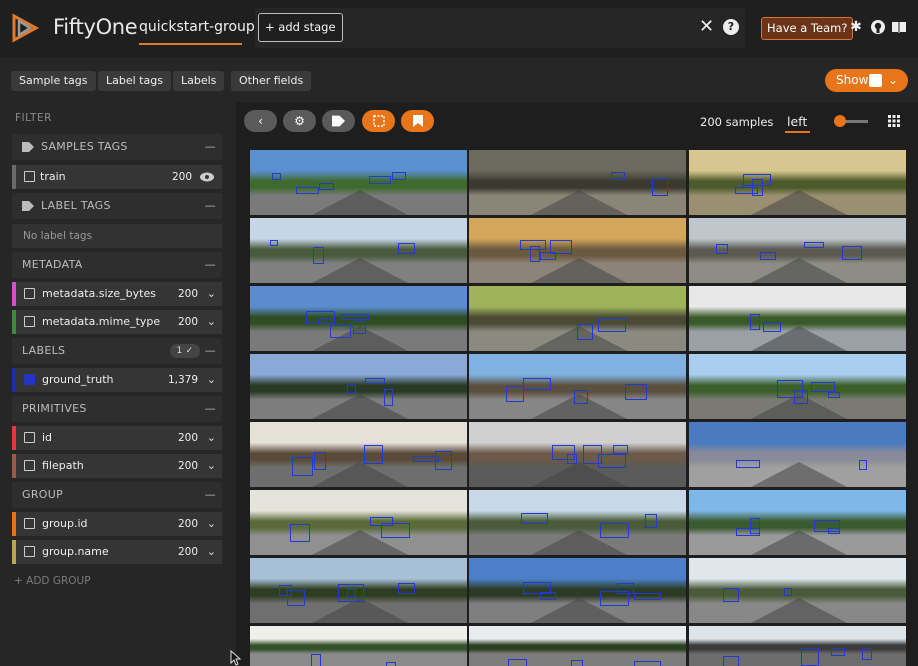 The width and height of the screenshot is (918, 666). Describe the element at coordinates (807, 28) in the screenshot. I see `have-a-team-button: Have a Team?` at that location.